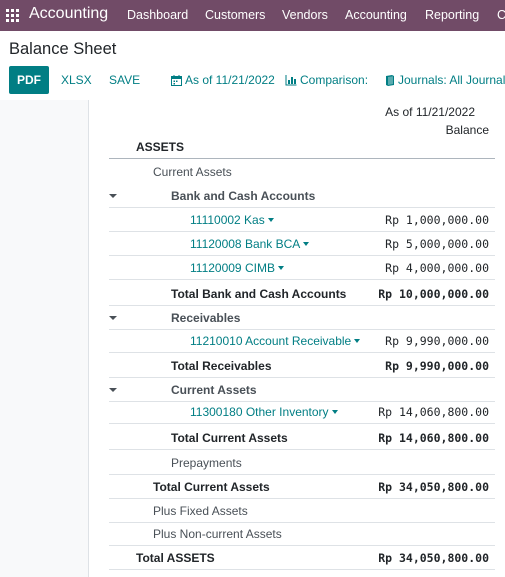 The height and width of the screenshot is (577, 505). What do you see at coordinates (291, 79) in the screenshot?
I see `bar-chart-icon` at bounding box center [291, 79].